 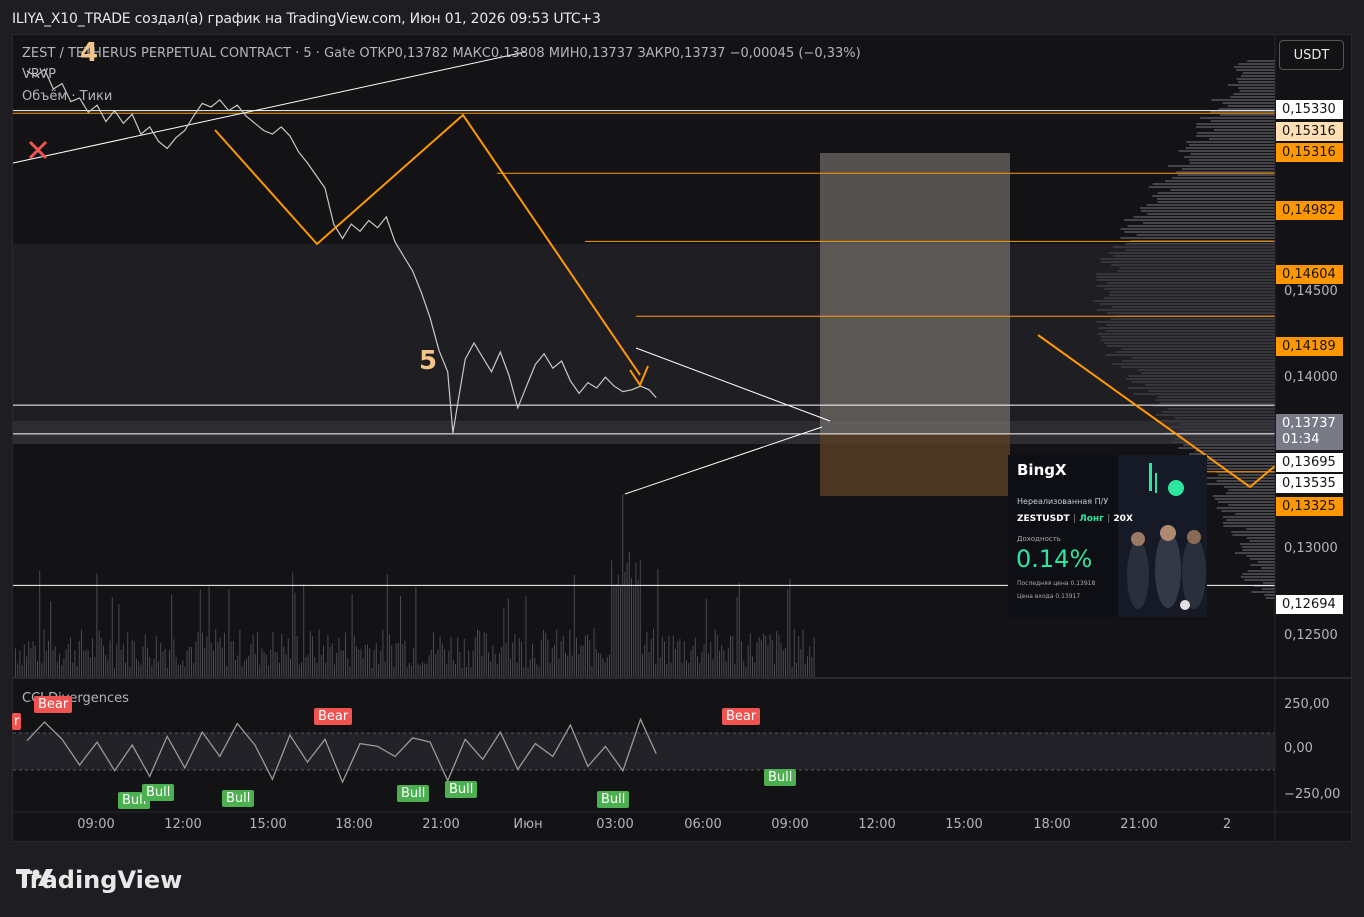 What do you see at coordinates (99, 880) in the screenshot?
I see `tradingview-brand: TradingView` at bounding box center [99, 880].